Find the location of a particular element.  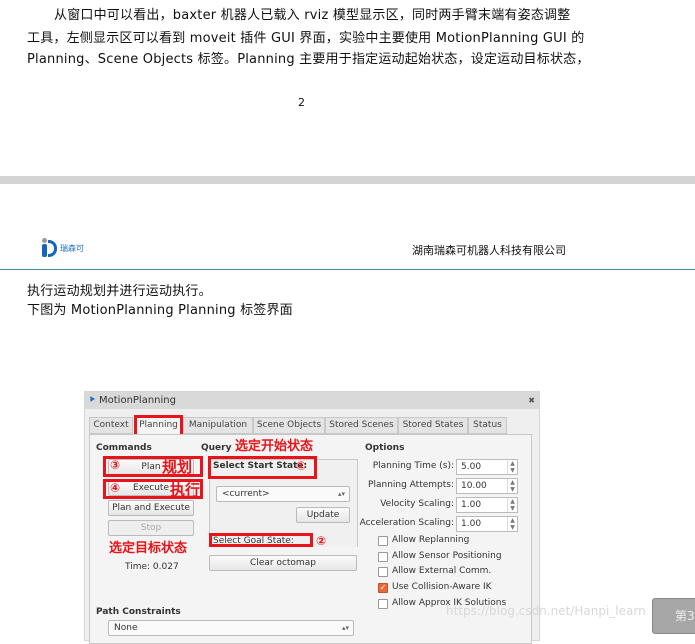

allow-replanning-checkbox is located at coordinates (383, 541).